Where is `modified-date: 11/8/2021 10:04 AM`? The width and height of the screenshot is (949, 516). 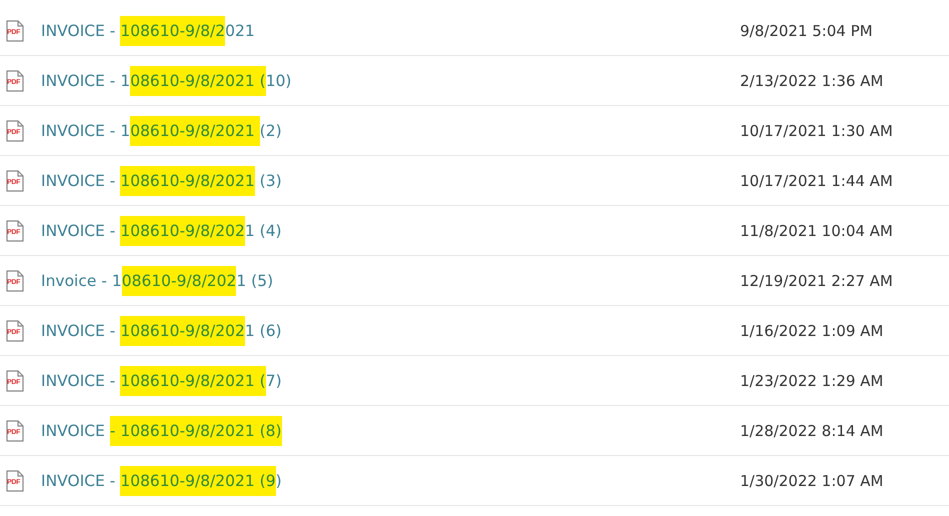
modified-date: 11/8/2021 10:04 AM is located at coordinates (817, 231).